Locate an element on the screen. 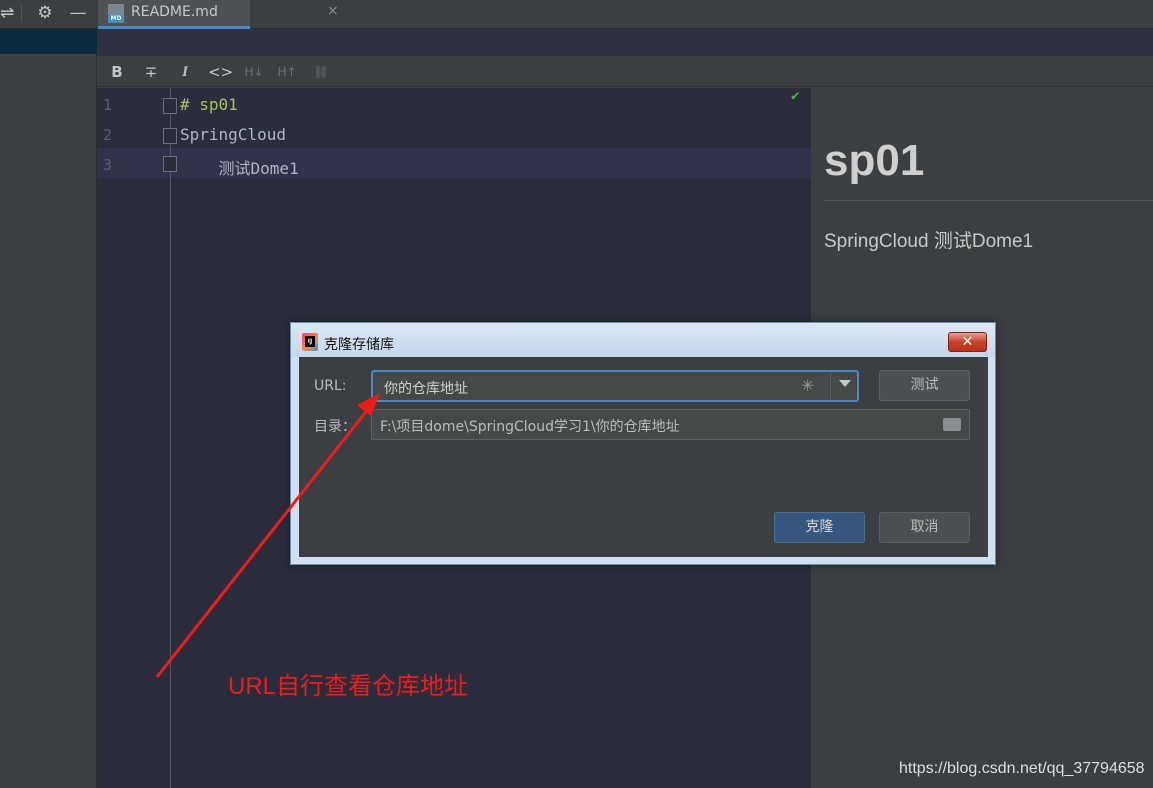 Image resolution: width=1153 pixels, height=788 pixels. dialog-title: 克隆存储库 is located at coordinates (359, 345).